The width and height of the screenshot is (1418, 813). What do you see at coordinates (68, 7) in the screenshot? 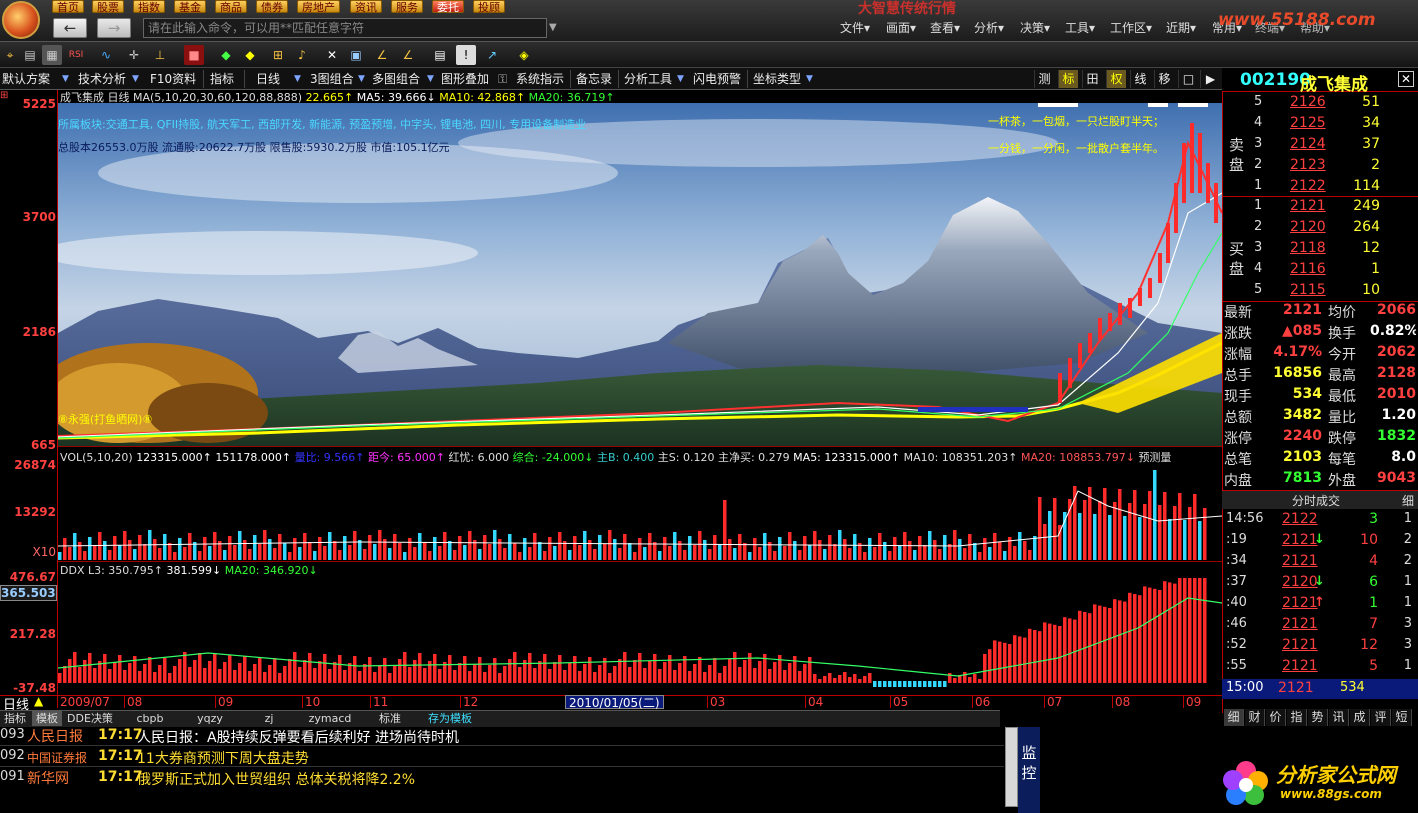
I see `market-tab-home: 首页` at bounding box center [68, 7].